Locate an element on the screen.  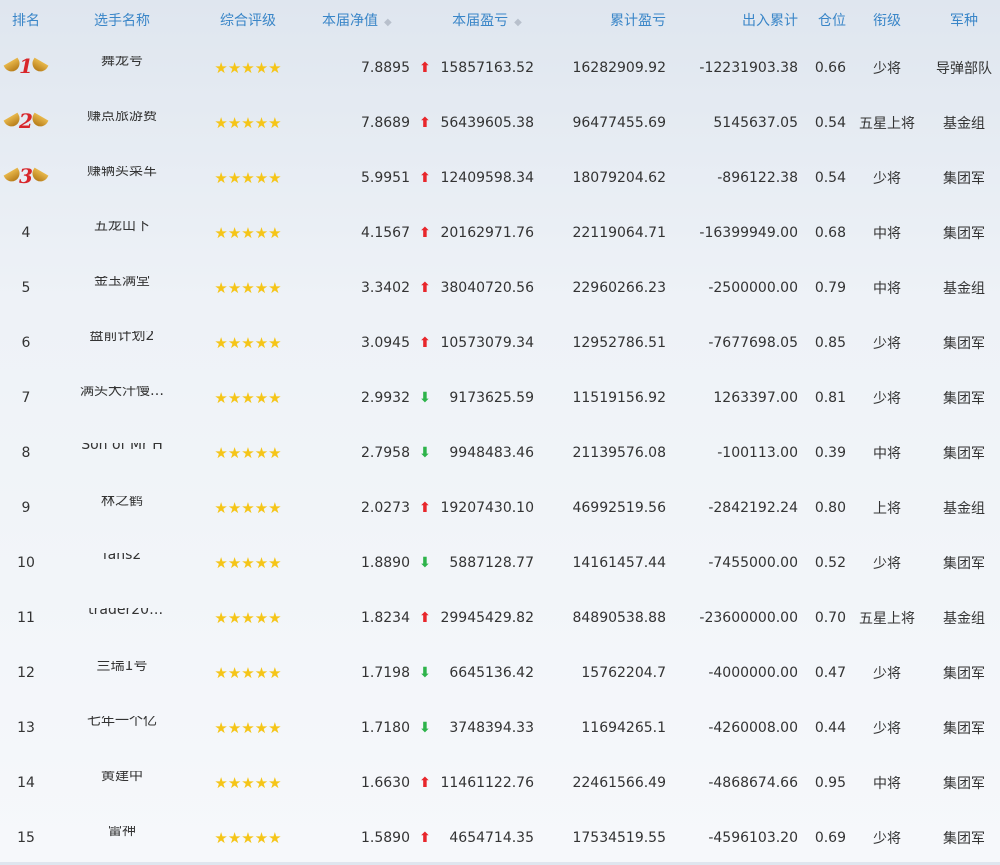
rank-number: 10 is located at coordinates (26, 562).